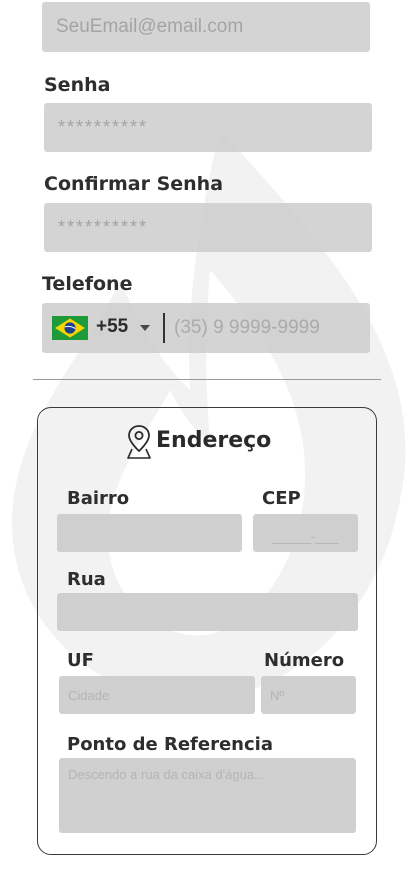 This screenshot has height=896, width=414. Describe the element at coordinates (80, 660) in the screenshot. I see `uf-label: UF` at that location.